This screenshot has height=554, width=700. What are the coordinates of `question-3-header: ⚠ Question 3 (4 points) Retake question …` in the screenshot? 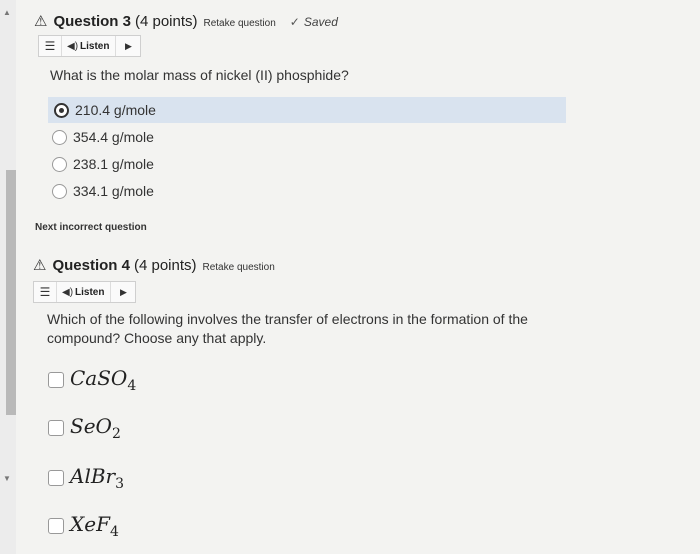 It's located at (186, 21).